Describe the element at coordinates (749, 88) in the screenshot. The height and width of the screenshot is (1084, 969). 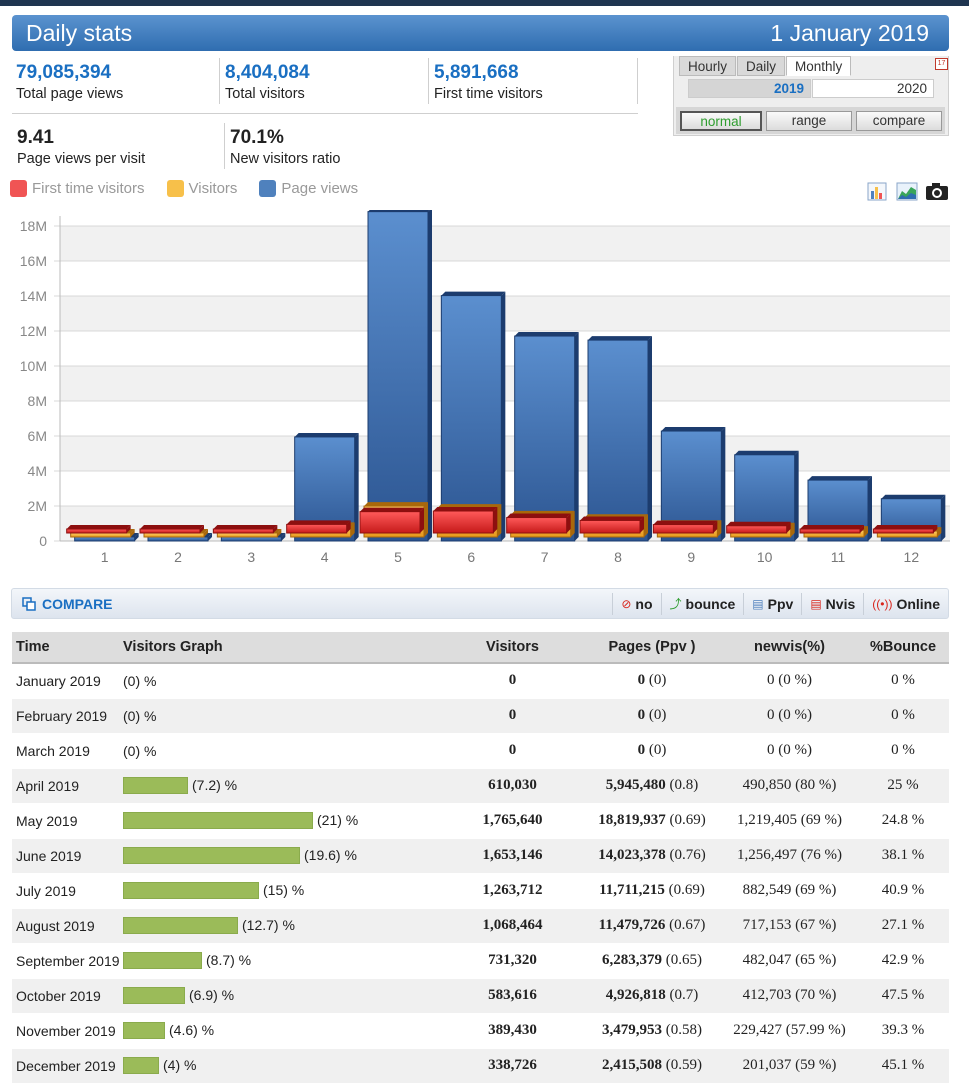
I see `year-selected: 2019` at that location.